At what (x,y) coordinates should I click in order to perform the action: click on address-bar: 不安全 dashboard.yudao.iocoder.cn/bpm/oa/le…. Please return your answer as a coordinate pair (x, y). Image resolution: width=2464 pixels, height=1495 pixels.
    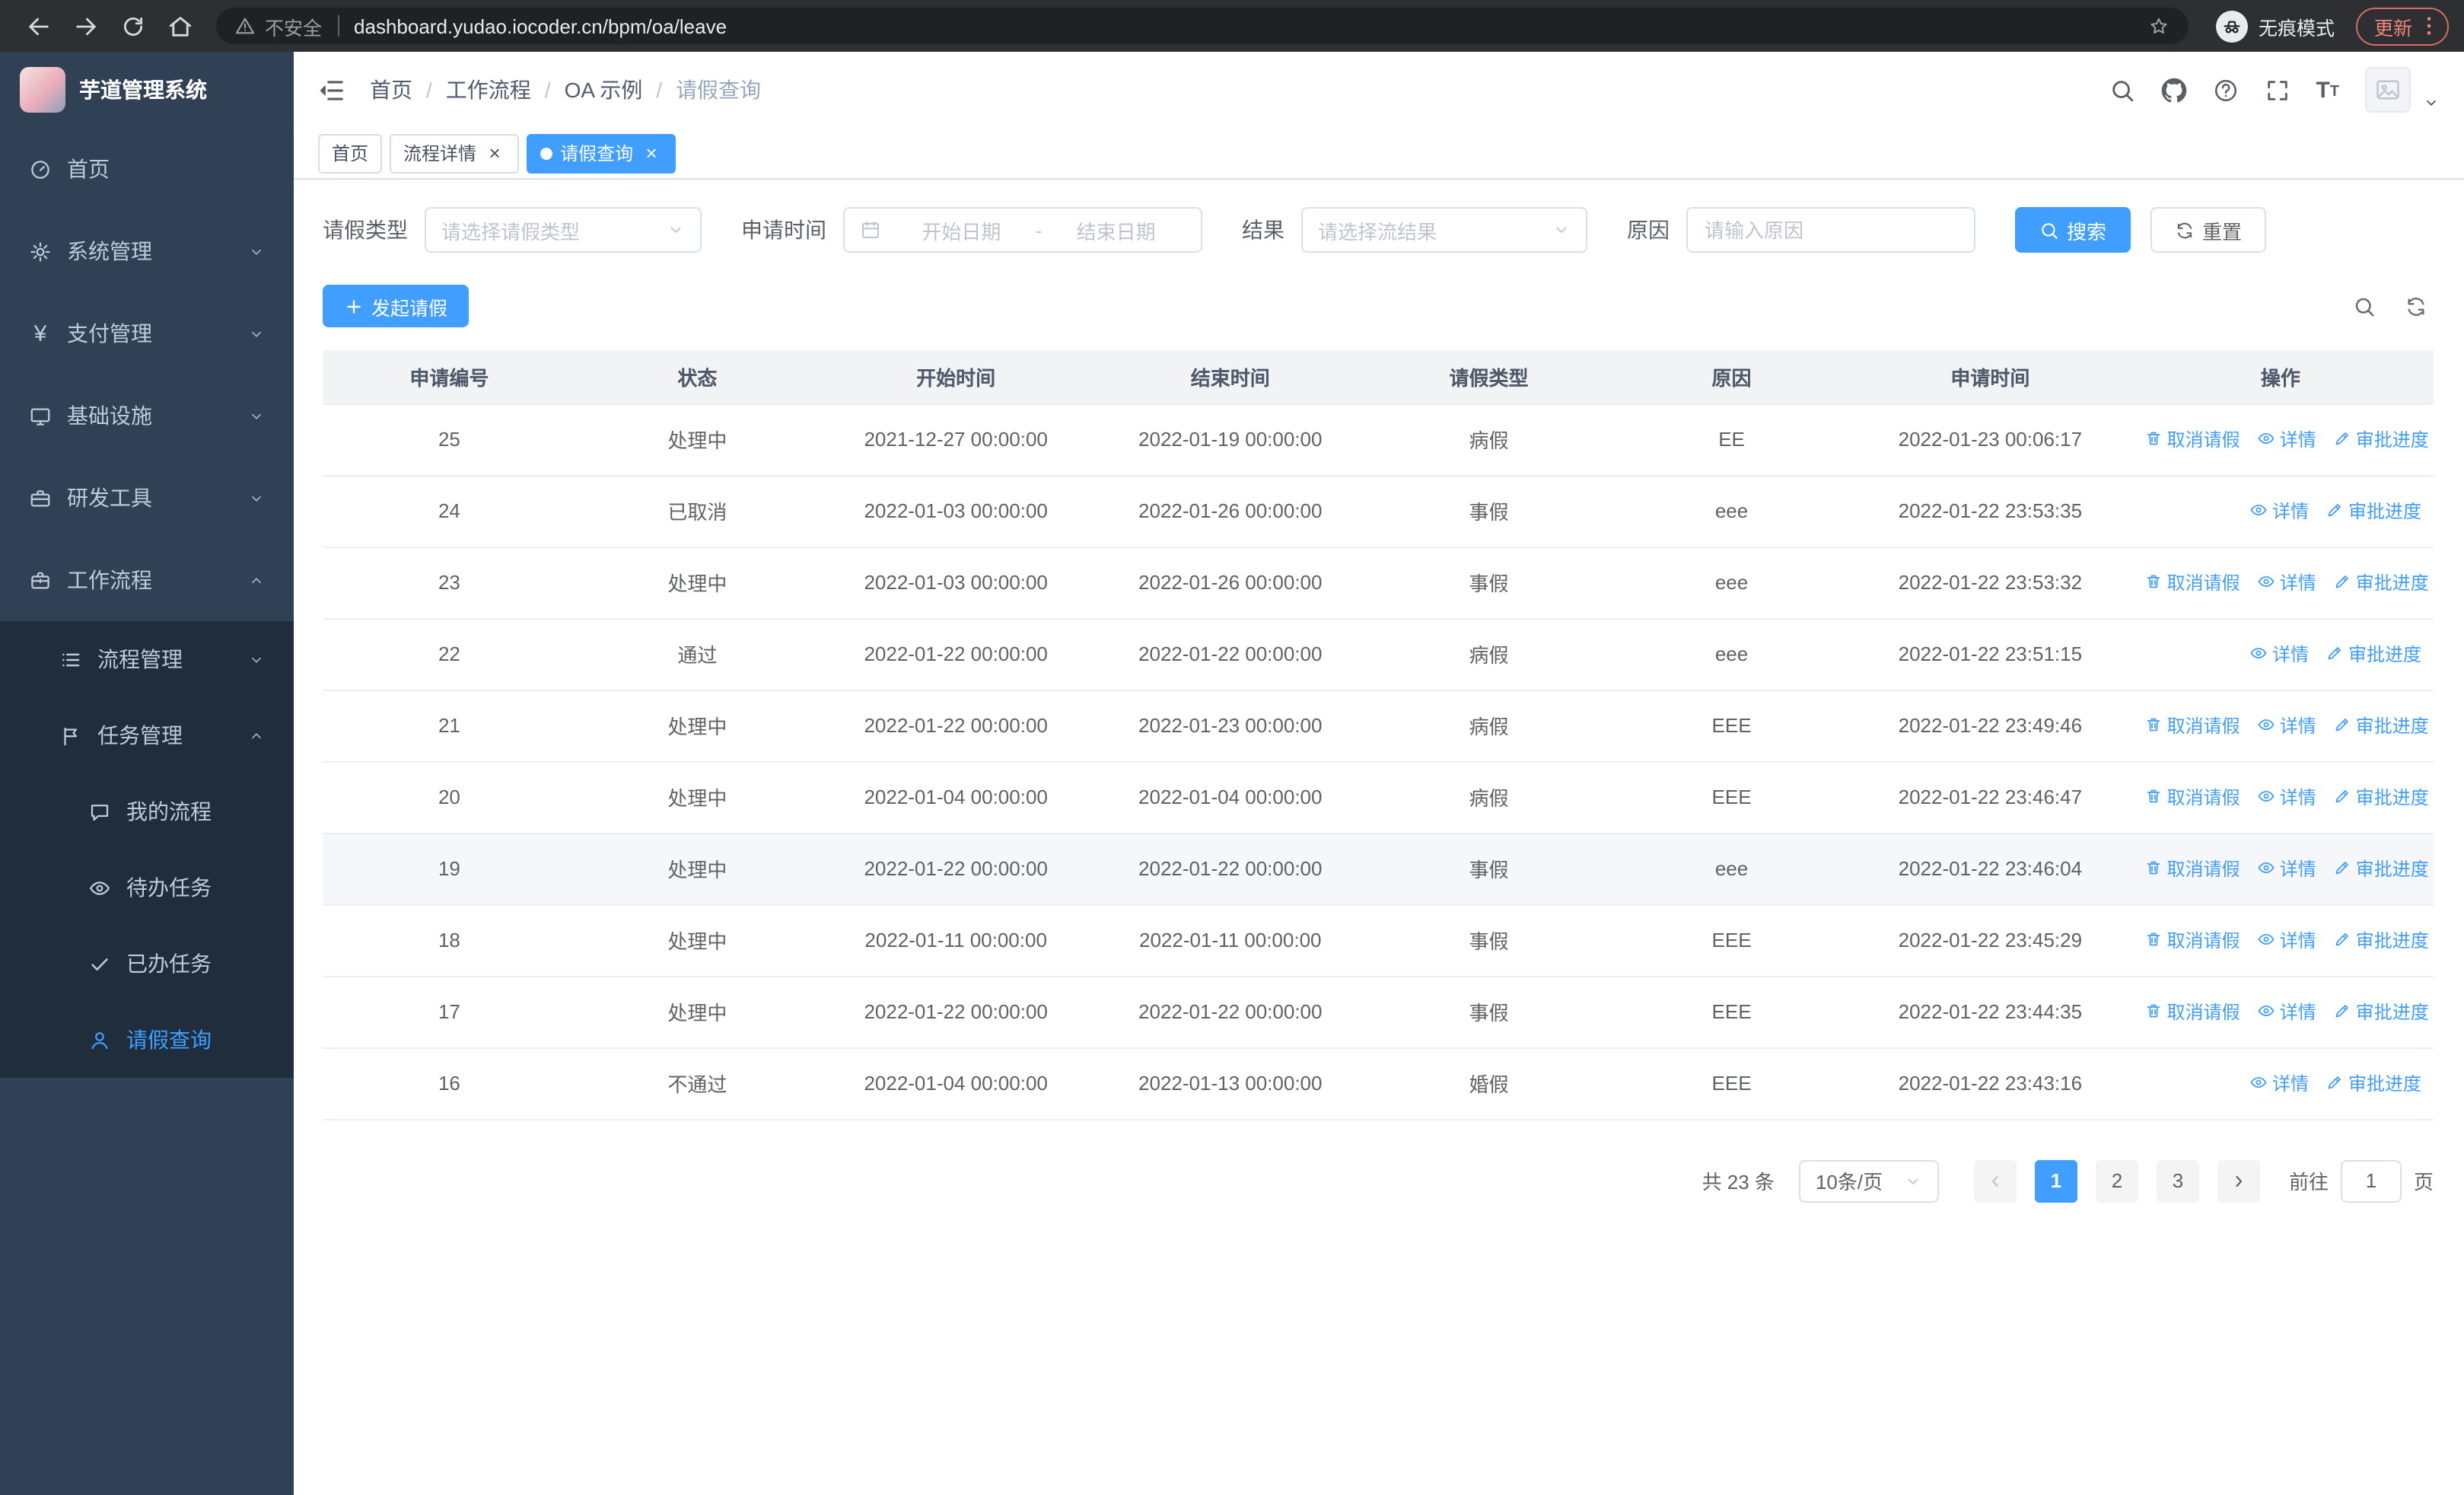
    Looking at the image, I should click on (1202, 26).